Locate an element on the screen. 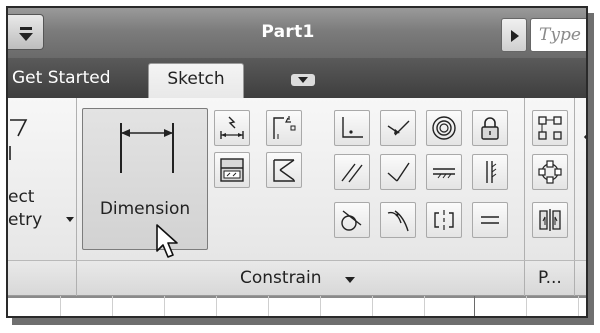  mirror-icon is located at coordinates (550, 220).